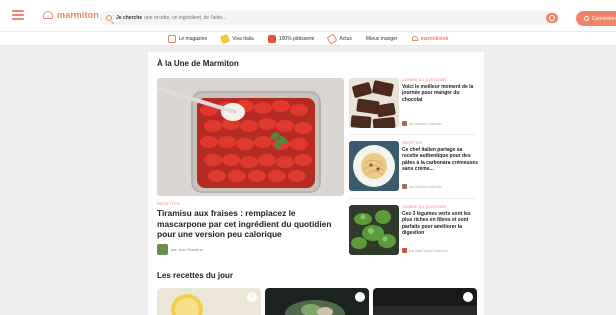 Image resolution: width=616 pixels, height=315 pixels. I want to click on recipe-card-3: ♡, so click(425, 301).